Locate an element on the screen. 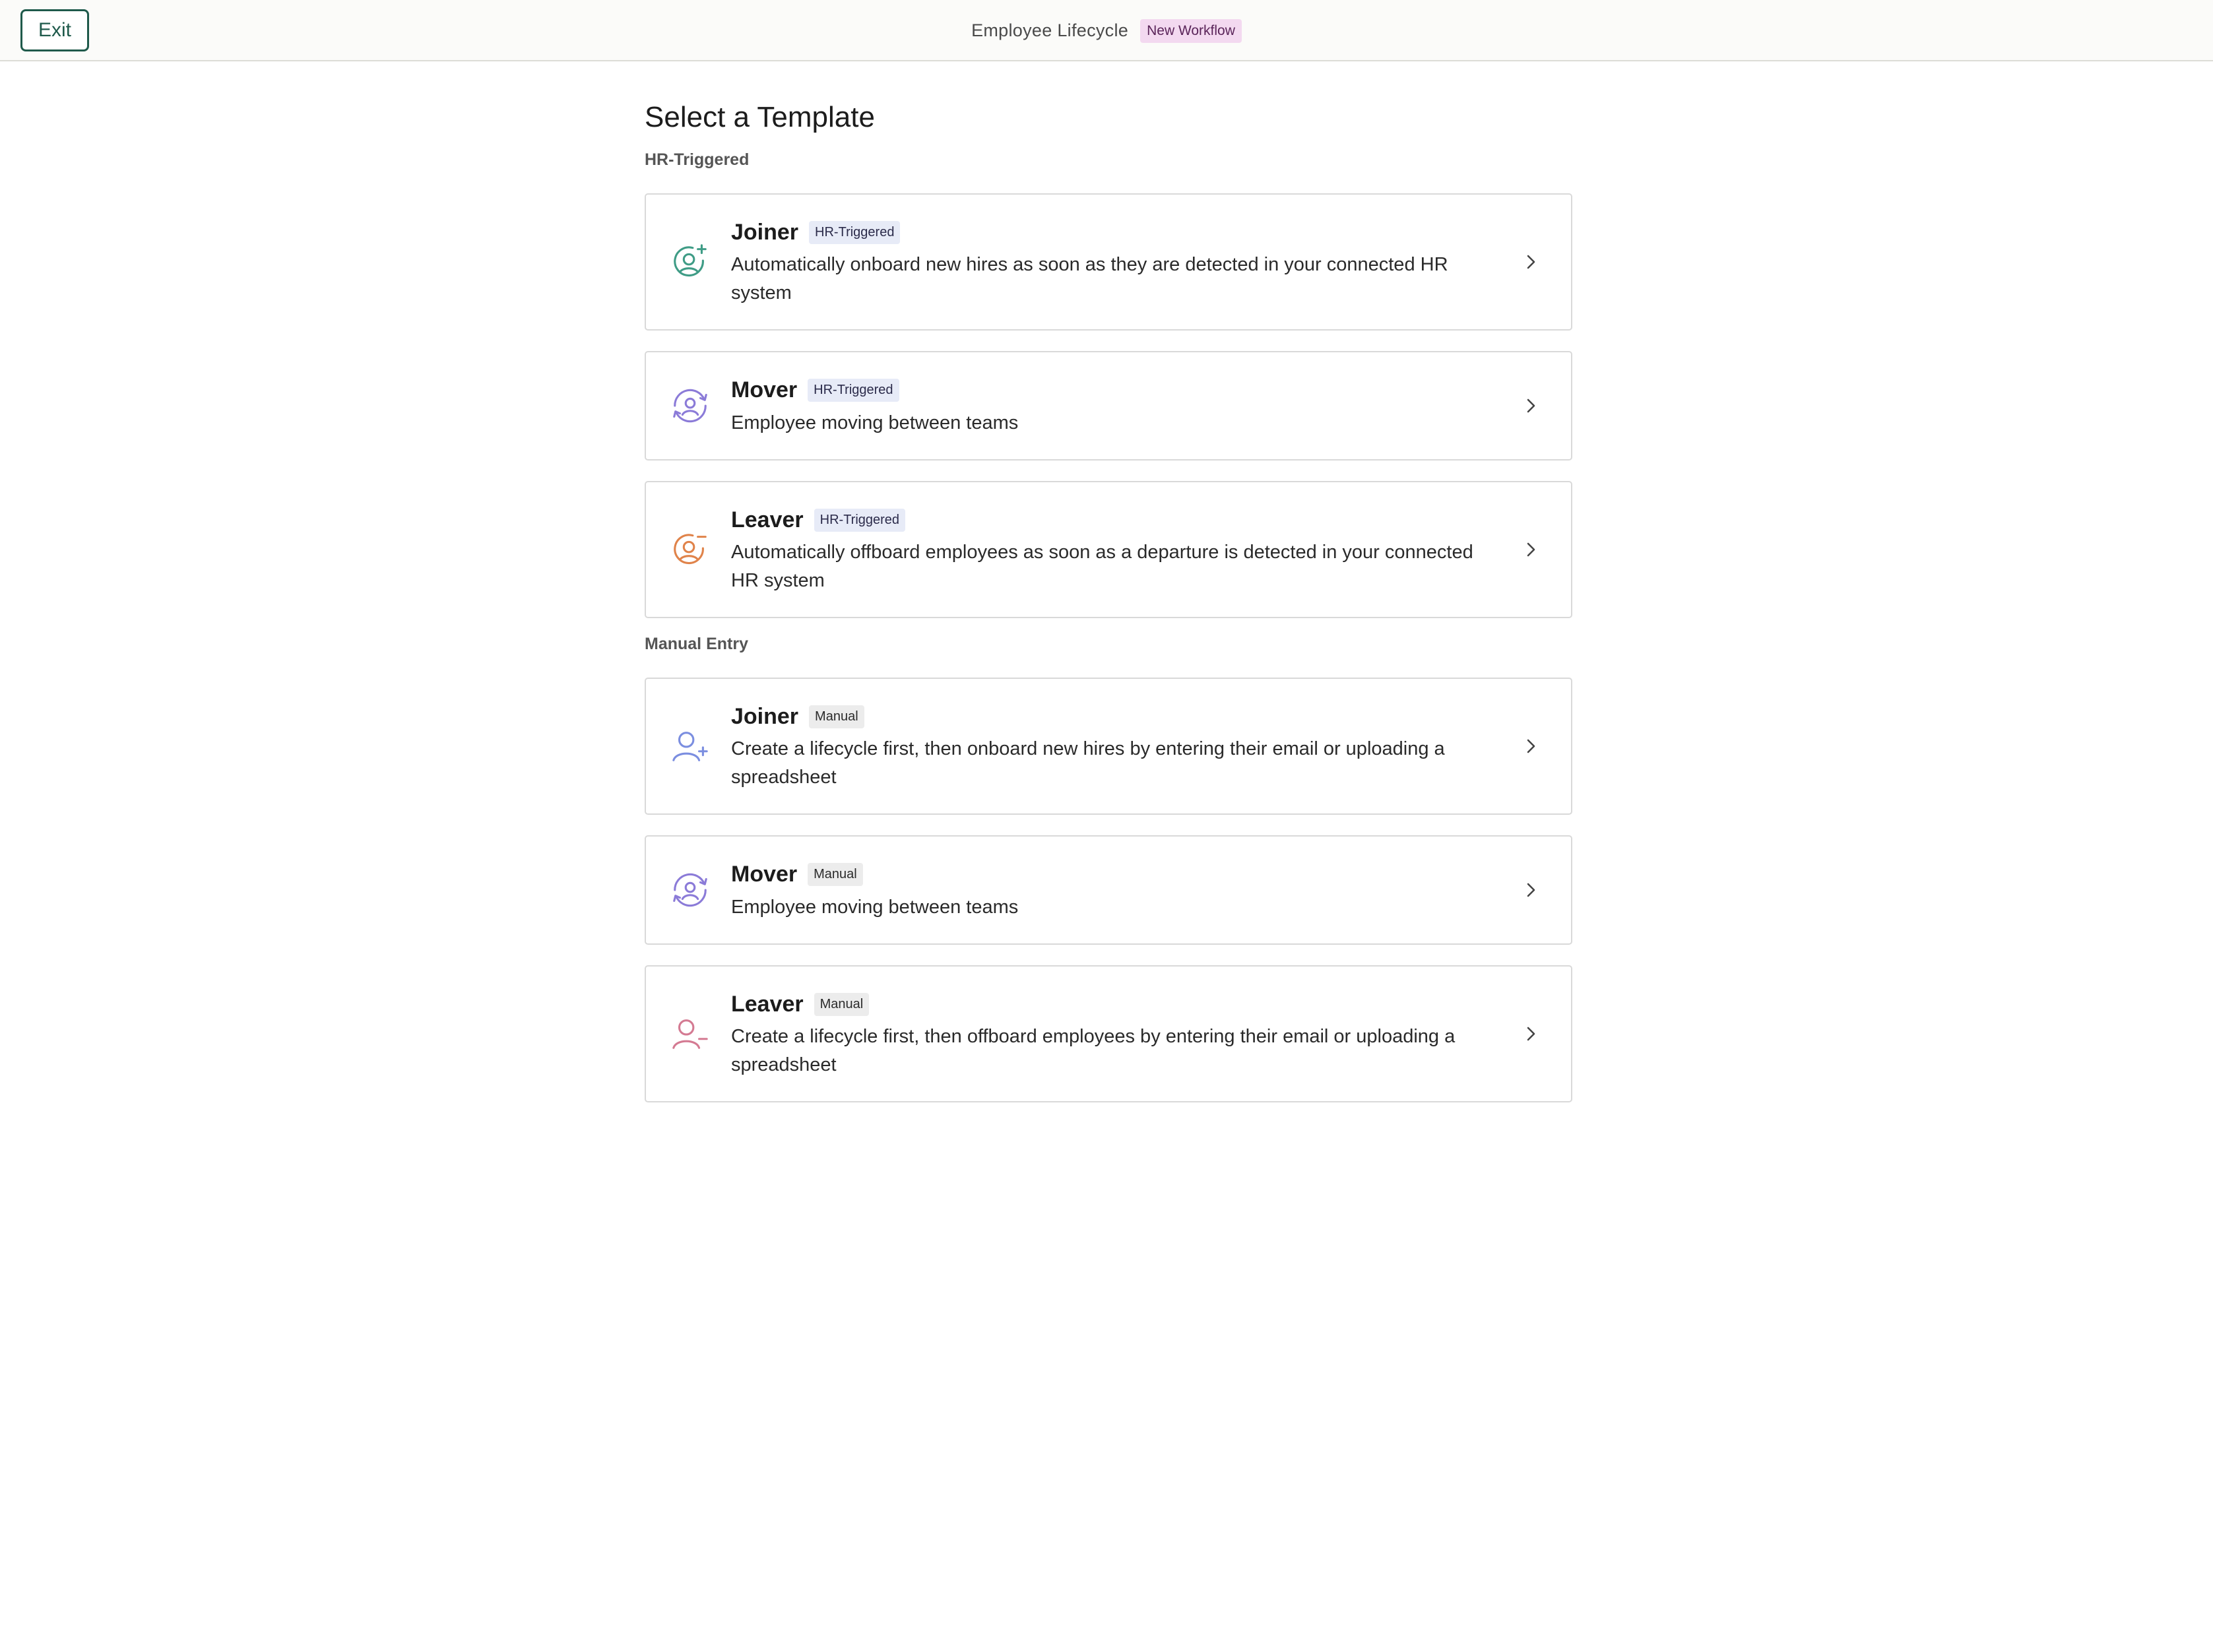 The height and width of the screenshot is (1652, 2213). user-add-circle-icon is located at coordinates (690, 261).